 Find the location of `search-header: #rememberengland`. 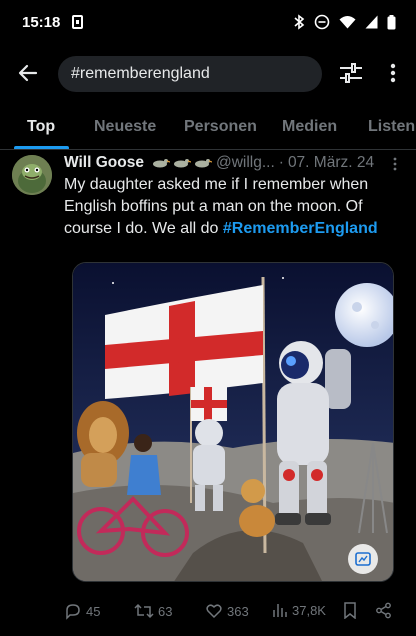

search-header: #rememberengland is located at coordinates (208, 73).